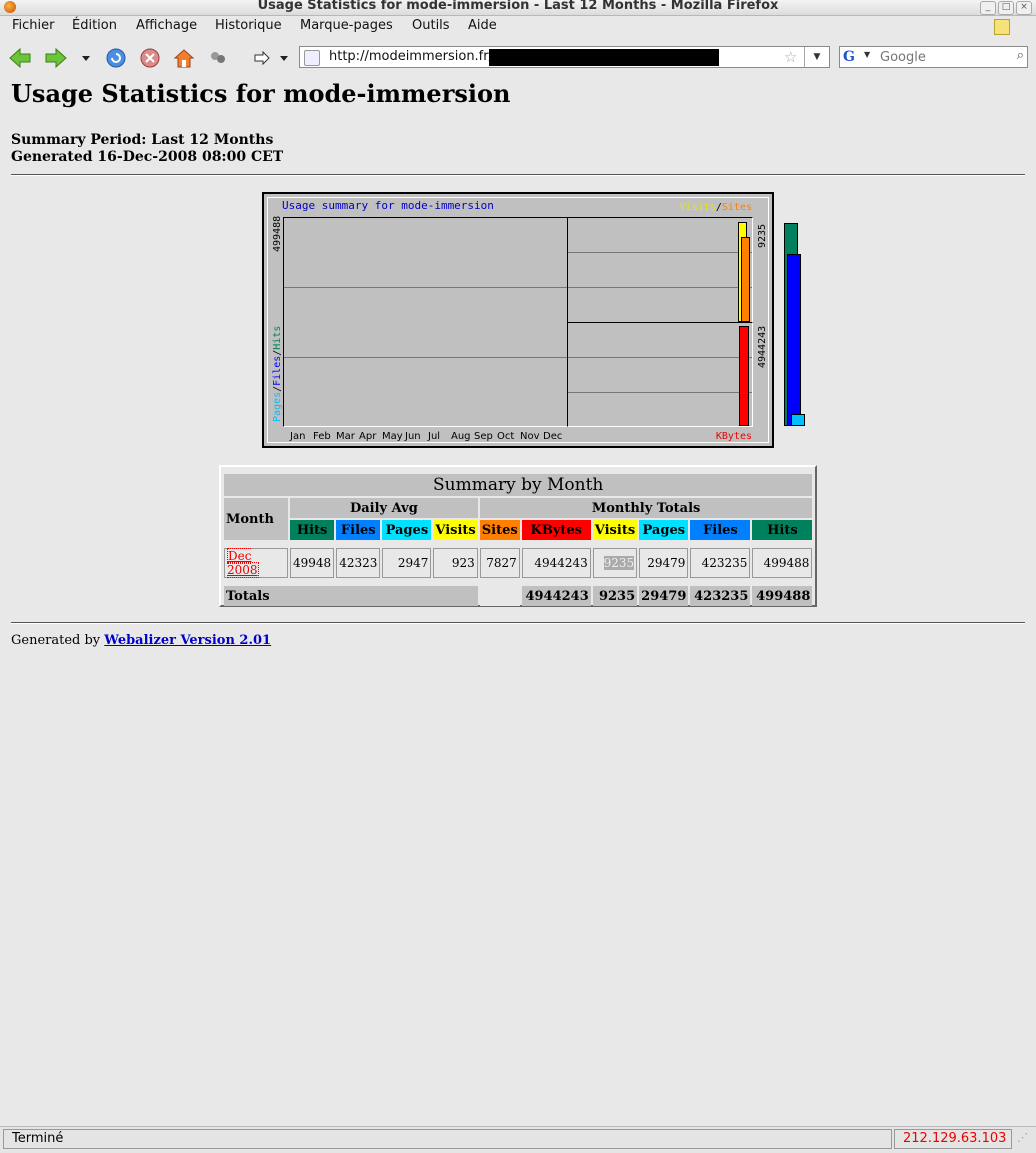 This screenshot has height=1153, width=1036. What do you see at coordinates (1025, 1139) in the screenshot?
I see `resize-grip-icon: ⋰` at bounding box center [1025, 1139].